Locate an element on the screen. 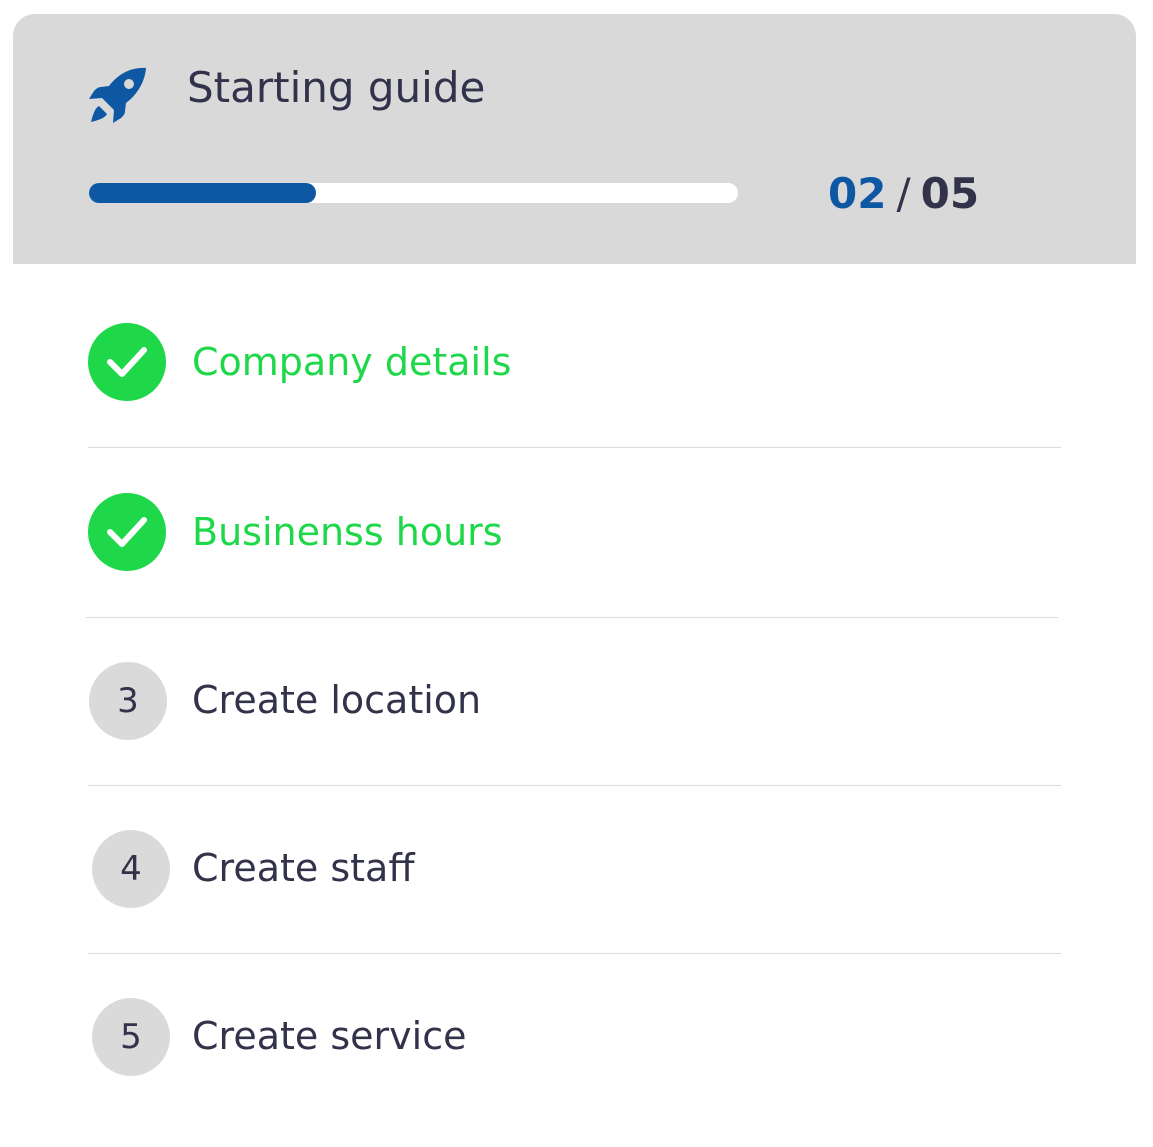 This screenshot has height=1147, width=1153. step-label: Company details is located at coordinates (352, 362).